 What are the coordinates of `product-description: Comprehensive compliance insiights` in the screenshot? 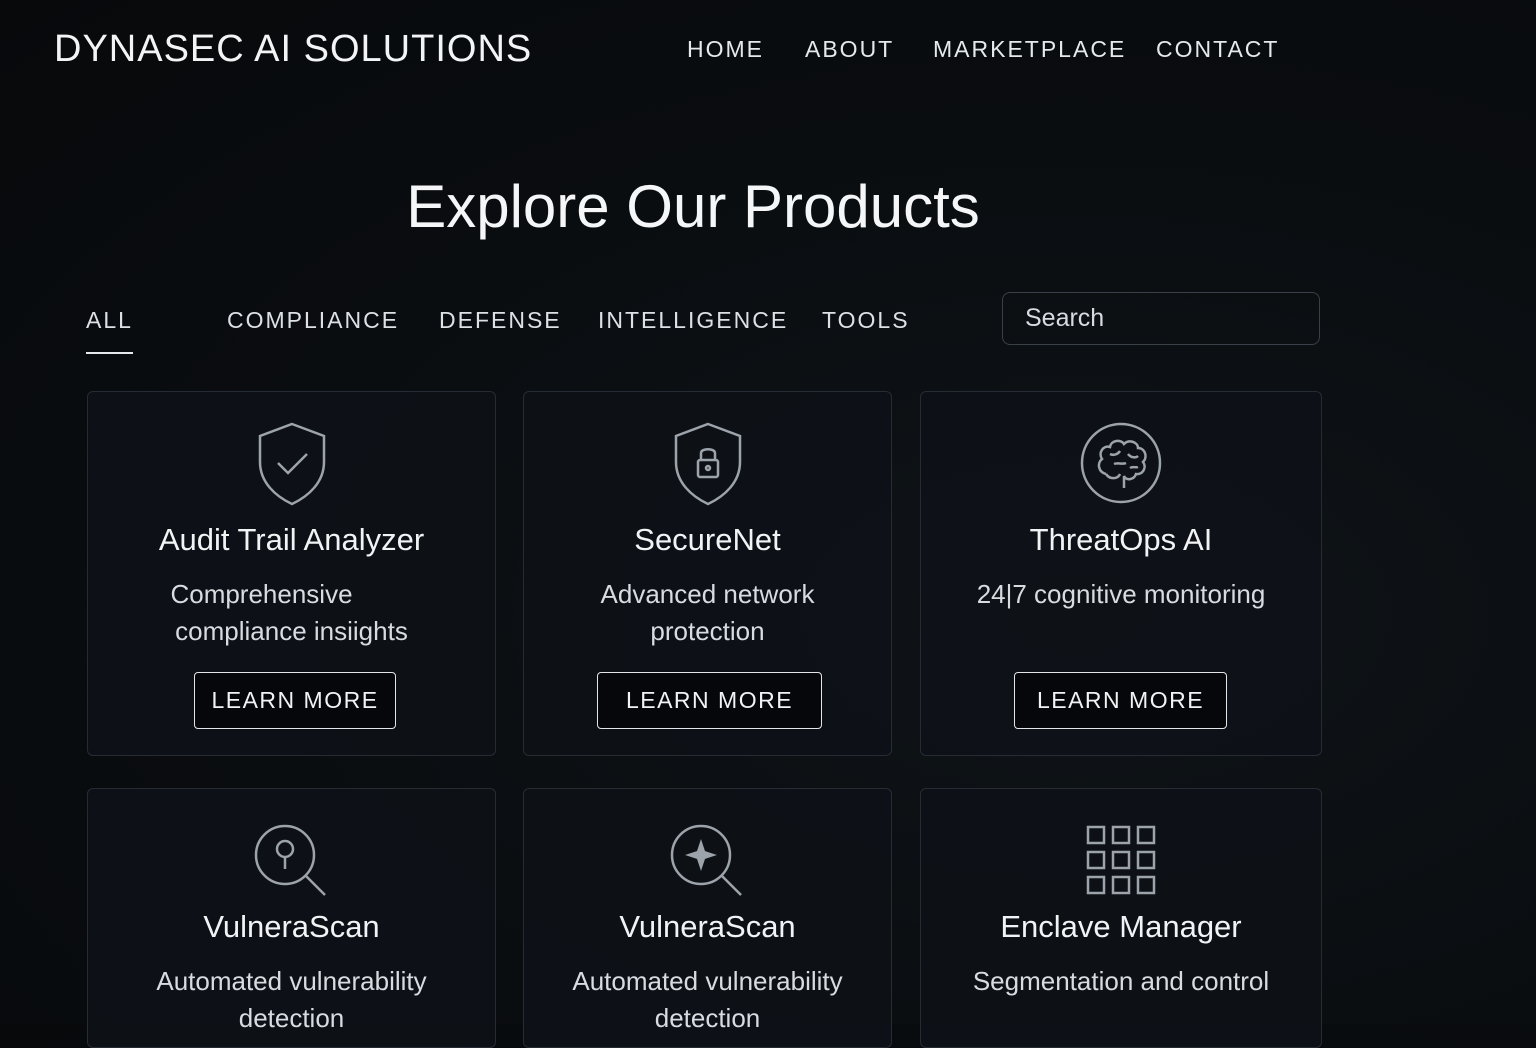 It's located at (291, 613).